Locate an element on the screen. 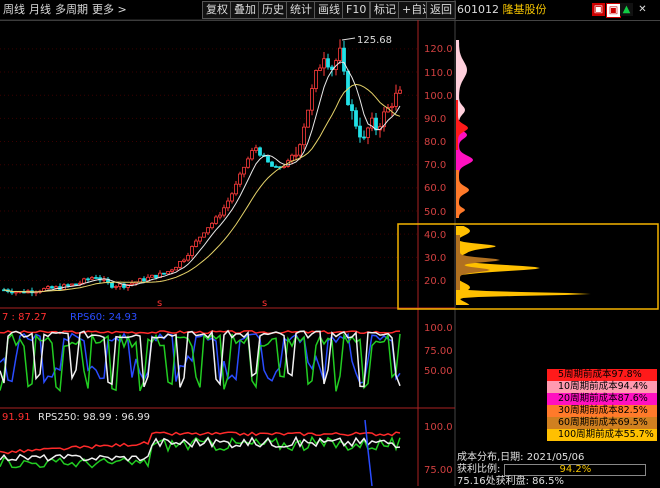  legend-item: 10周期前成本94.4% is located at coordinates (602, 387).